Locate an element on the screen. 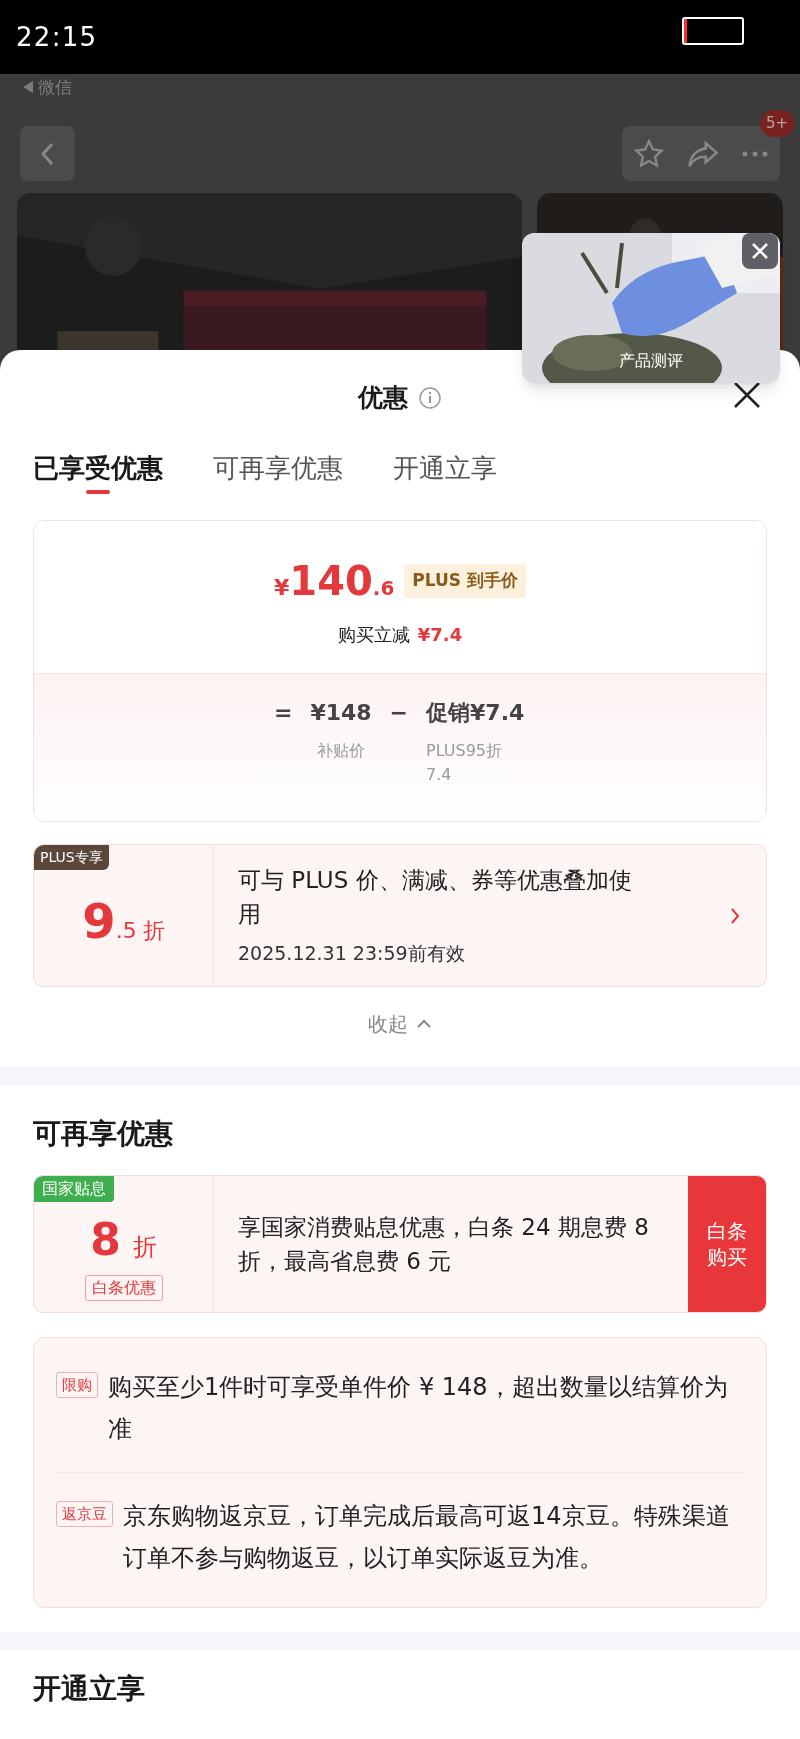  base-price: ¥148 is located at coordinates (341, 713).